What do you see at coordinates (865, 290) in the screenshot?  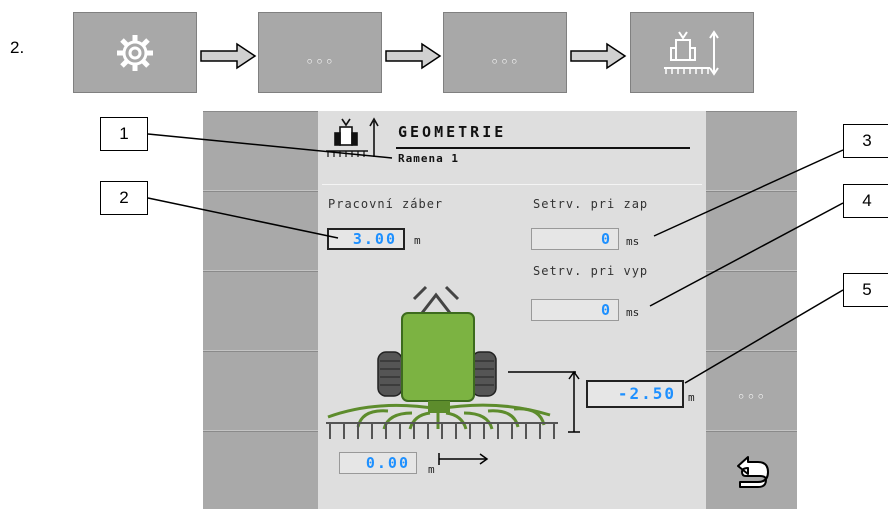 I see `callout-5: 5` at bounding box center [865, 290].